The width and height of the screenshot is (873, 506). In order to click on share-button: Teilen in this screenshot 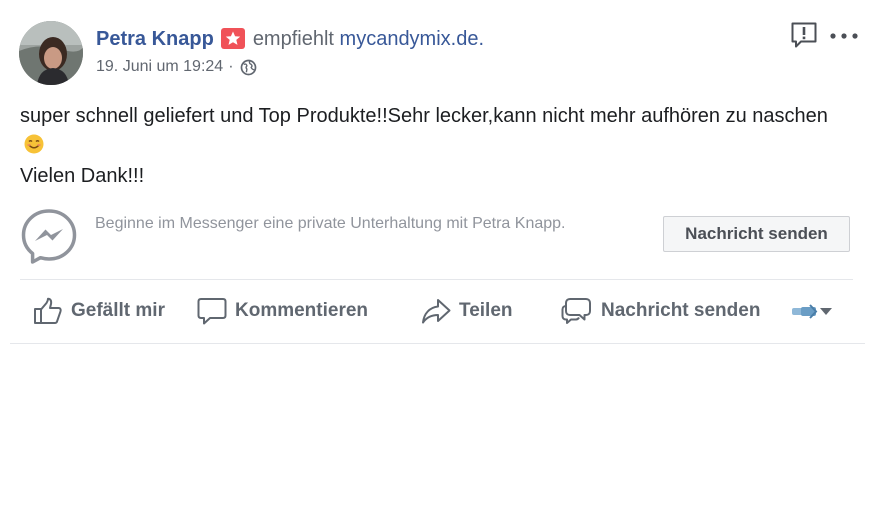, I will do `click(467, 311)`.